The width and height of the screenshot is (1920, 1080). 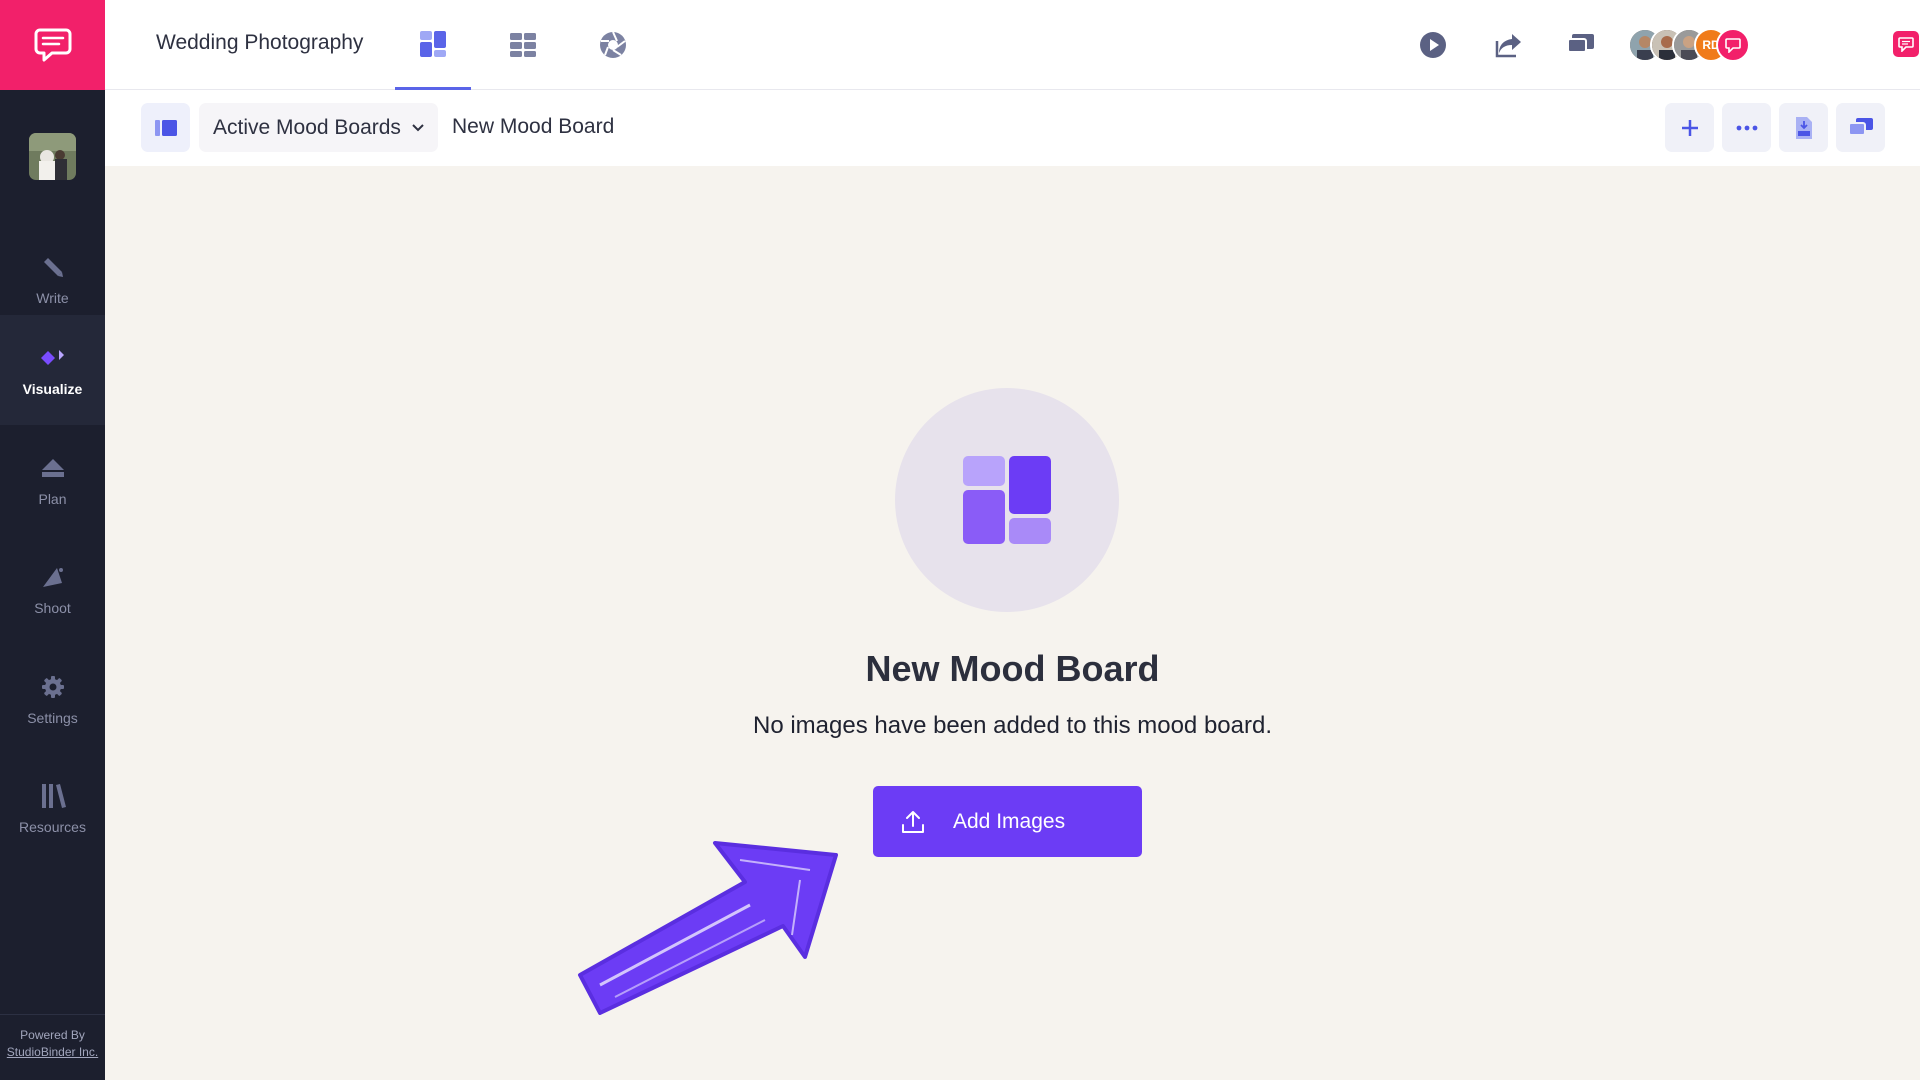 I want to click on board-toolbar: Active Mood Boards New Mood Board, so click(x=1012, y=128).